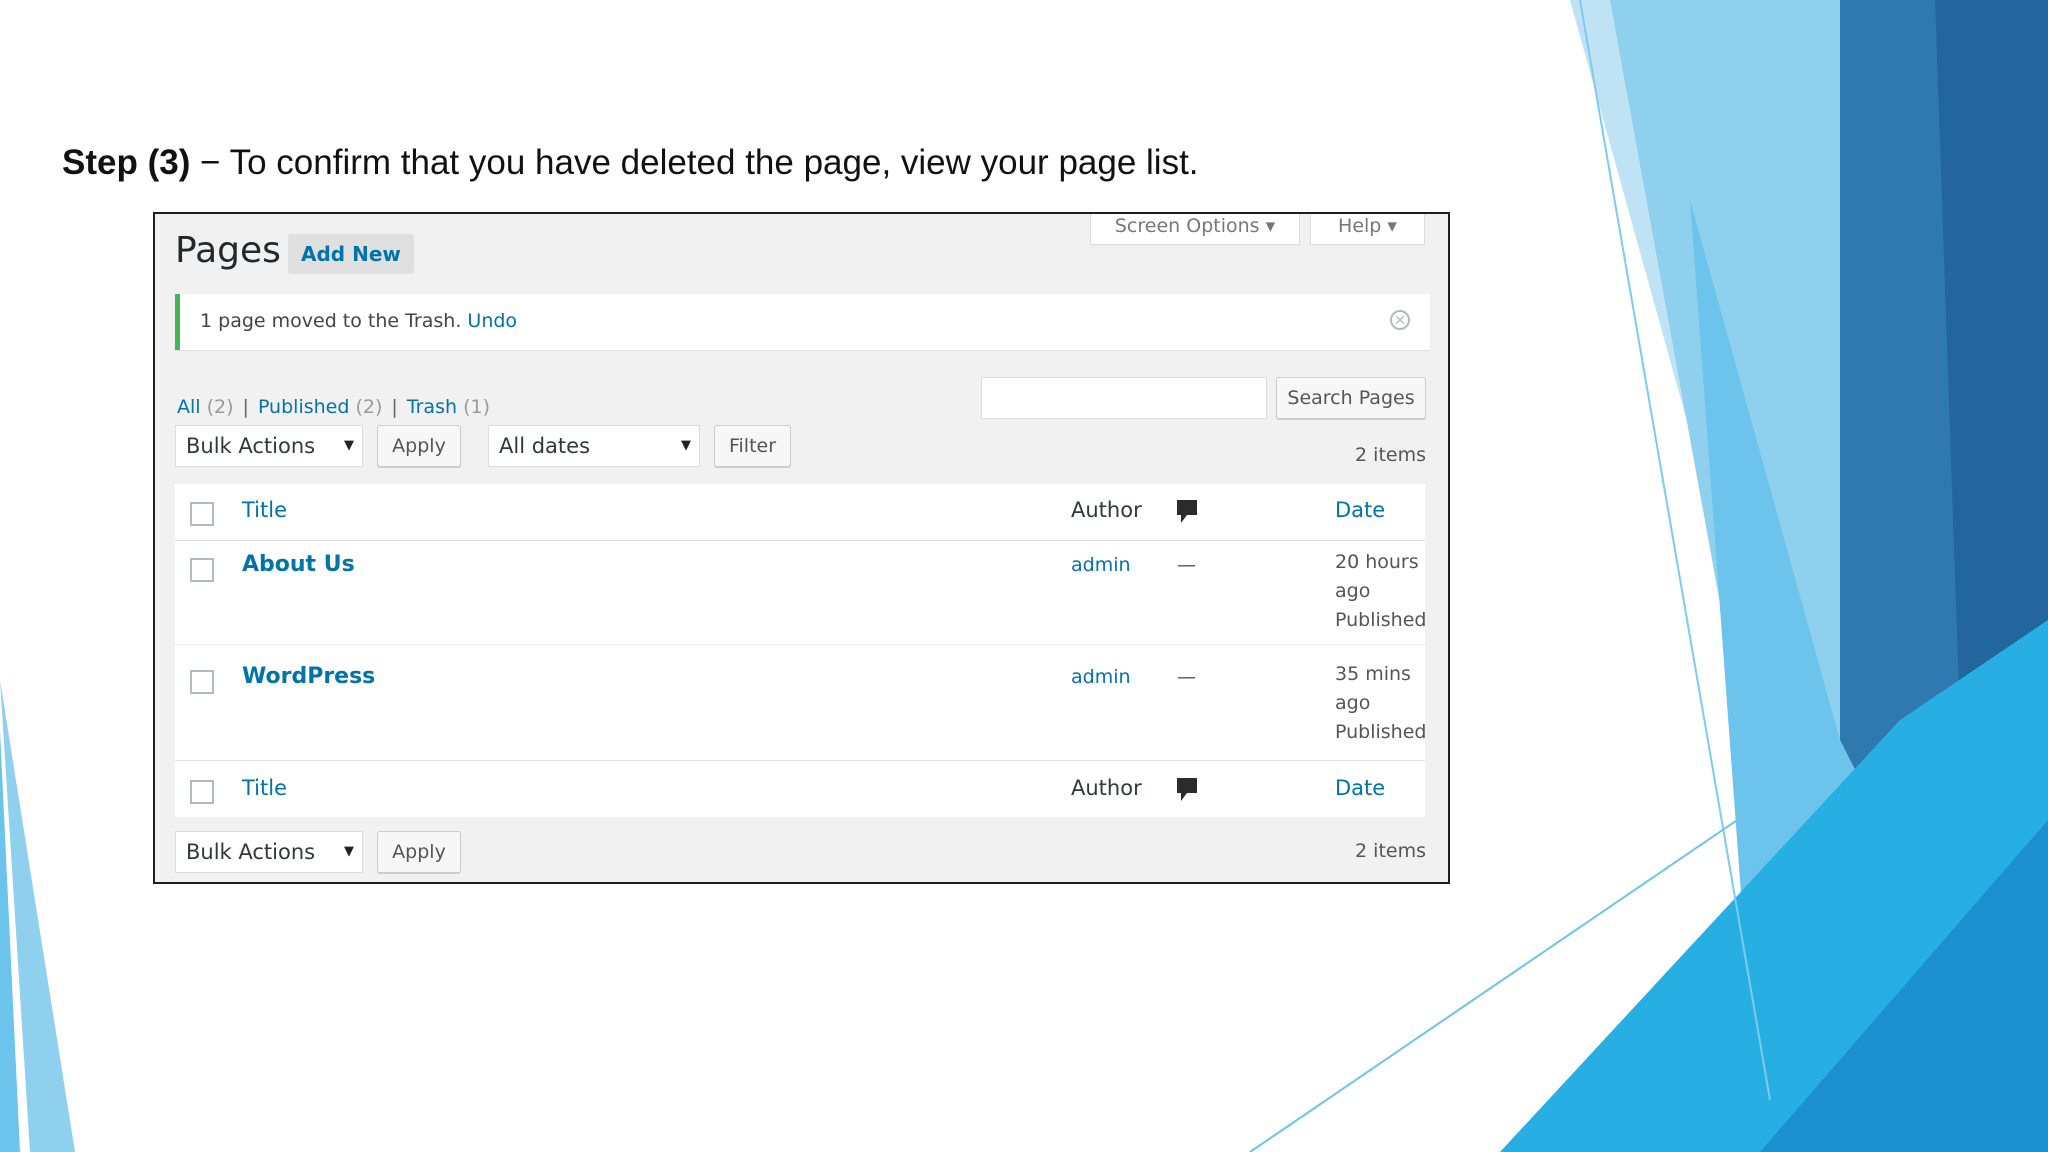 The height and width of the screenshot is (1152, 2048). What do you see at coordinates (189, 407) in the screenshot?
I see `view-all-link: All` at bounding box center [189, 407].